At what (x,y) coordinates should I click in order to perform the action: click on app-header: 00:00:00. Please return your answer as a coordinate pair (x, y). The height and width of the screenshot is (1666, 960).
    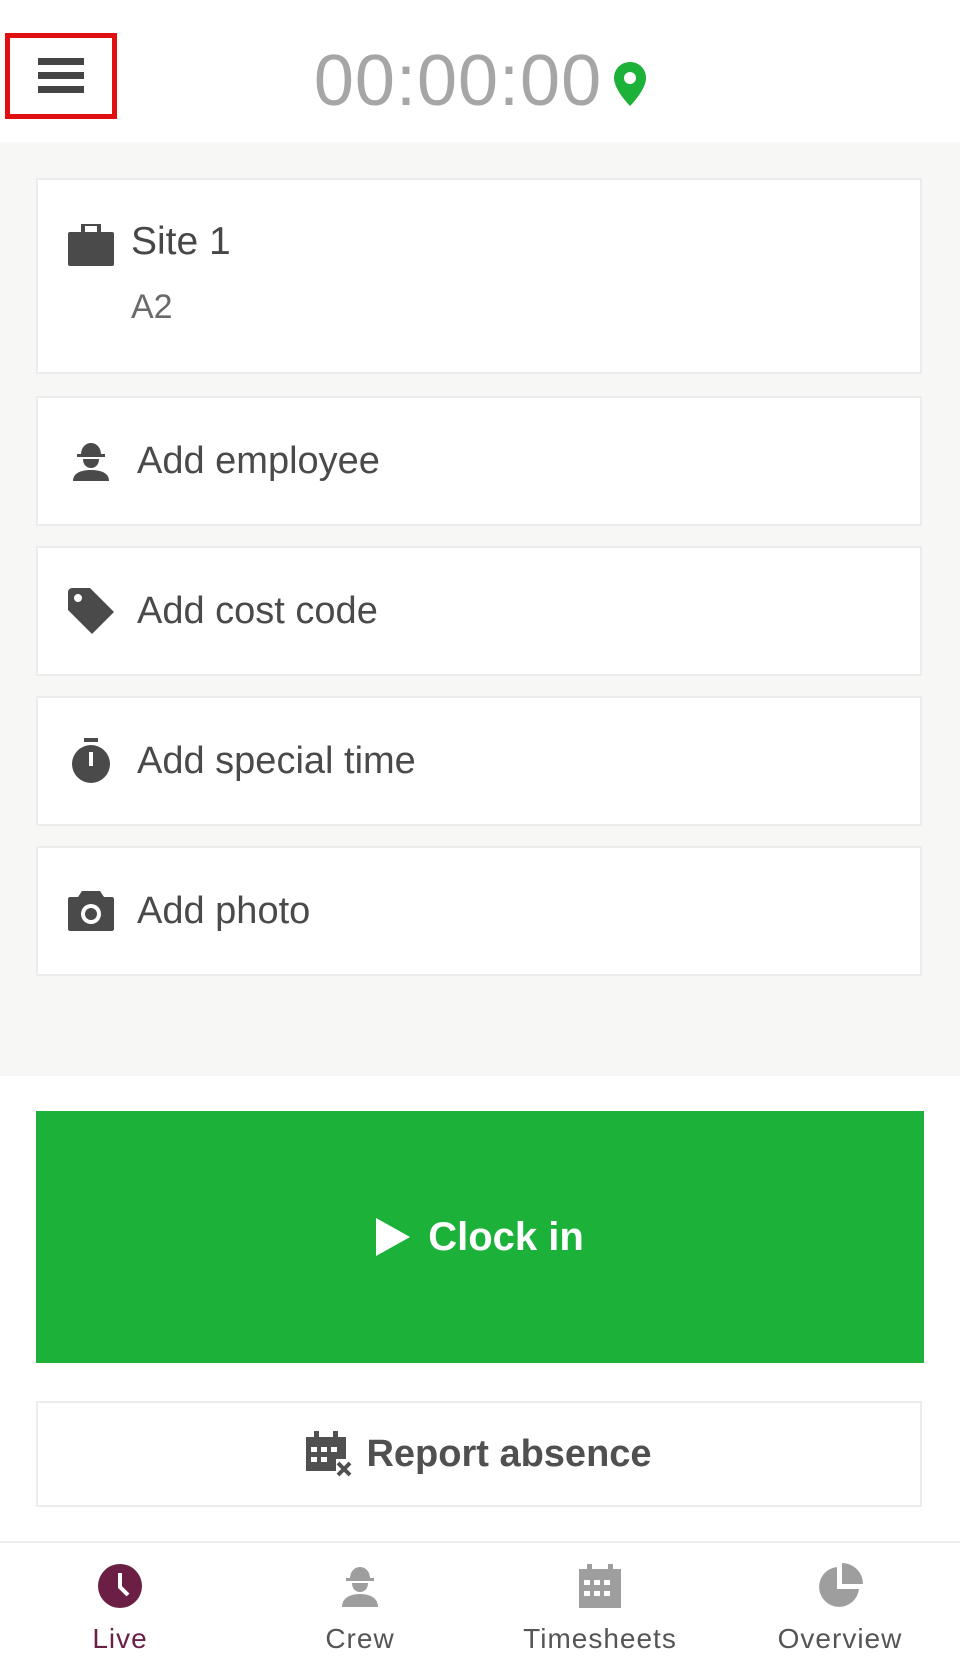
    Looking at the image, I should click on (480, 71).